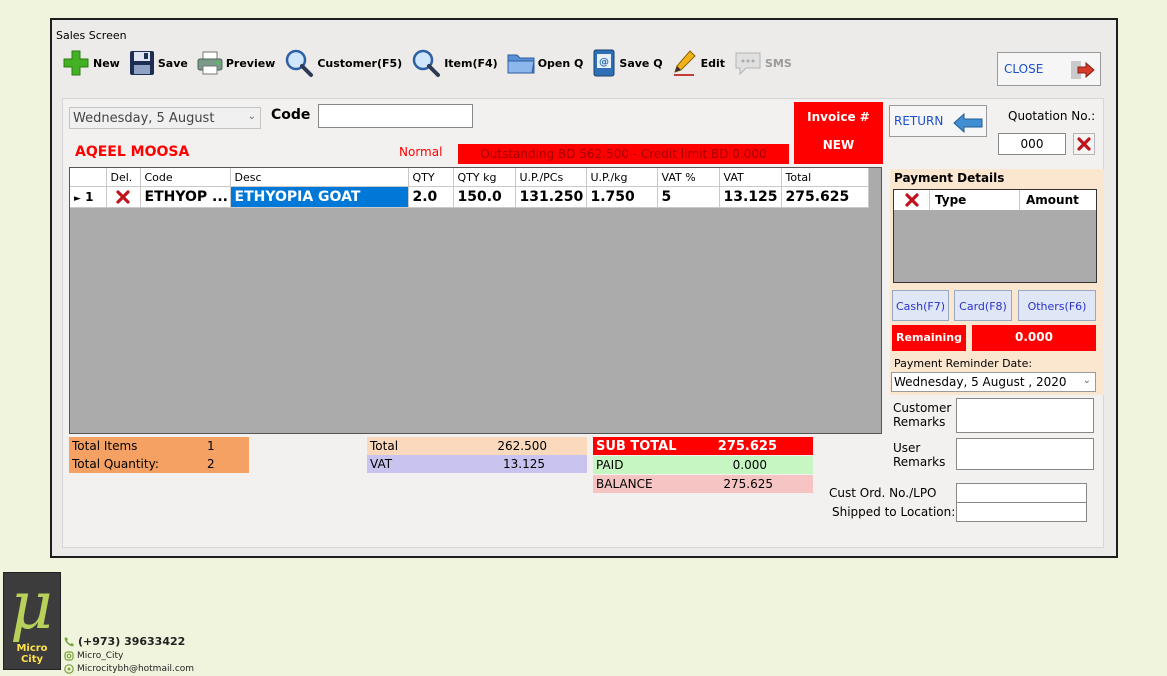 The height and width of the screenshot is (676, 1167). What do you see at coordinates (894, 512) in the screenshot?
I see `shipped-to-label: Shipped to Location:` at bounding box center [894, 512].